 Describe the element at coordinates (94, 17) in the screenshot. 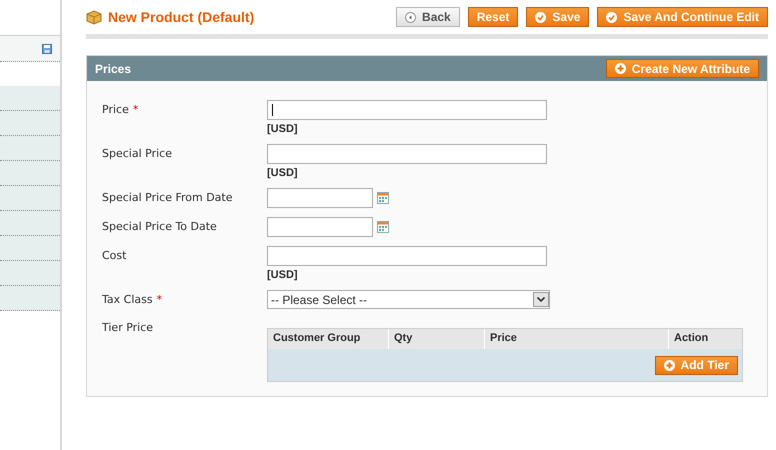

I see `box-icon` at that location.